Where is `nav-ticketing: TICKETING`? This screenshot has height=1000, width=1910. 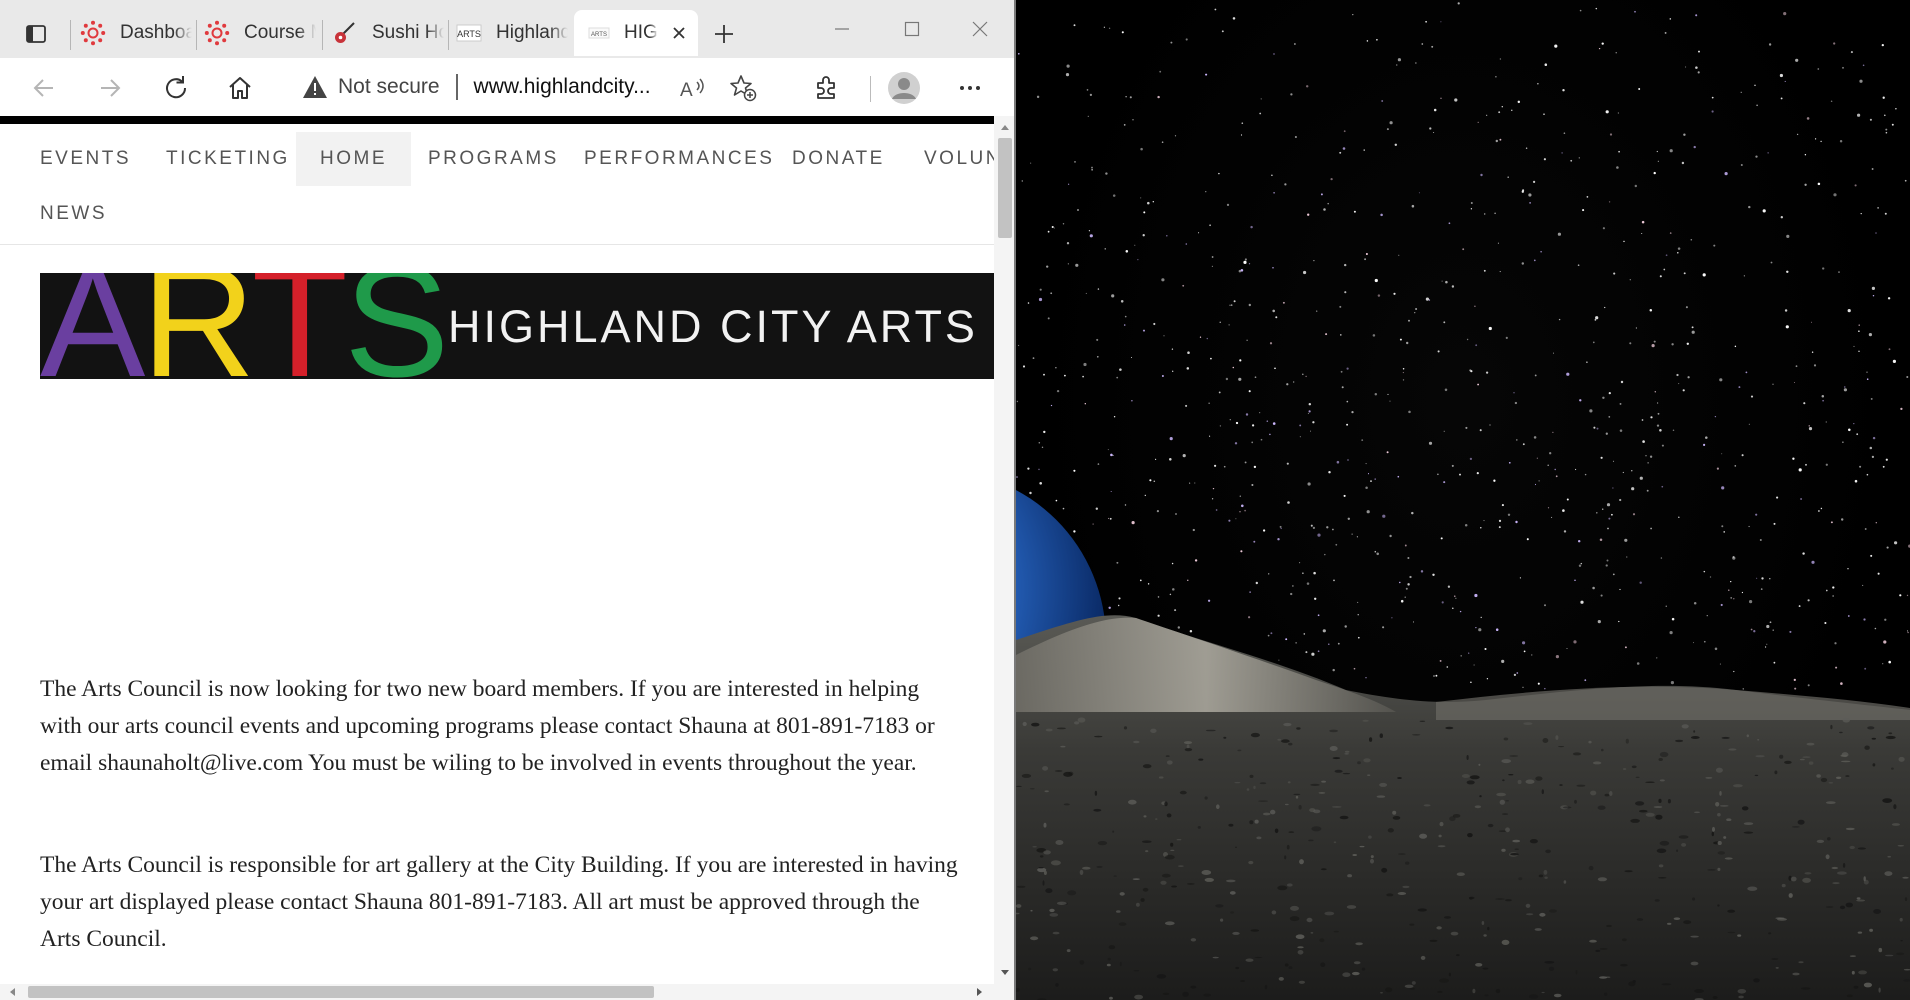 nav-ticketing: TICKETING is located at coordinates (228, 159).